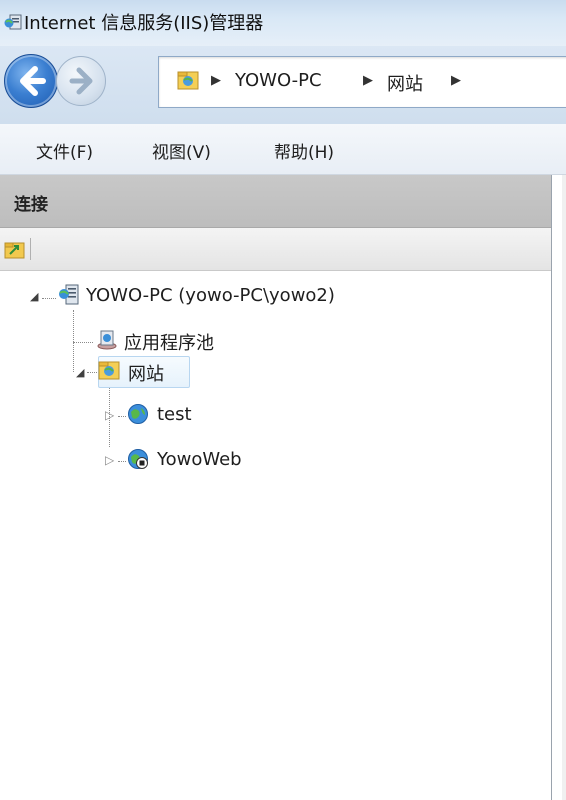  Describe the element at coordinates (144, 23) in the screenshot. I see `window-title: Internet 信息服务(IIS)管理器` at that location.